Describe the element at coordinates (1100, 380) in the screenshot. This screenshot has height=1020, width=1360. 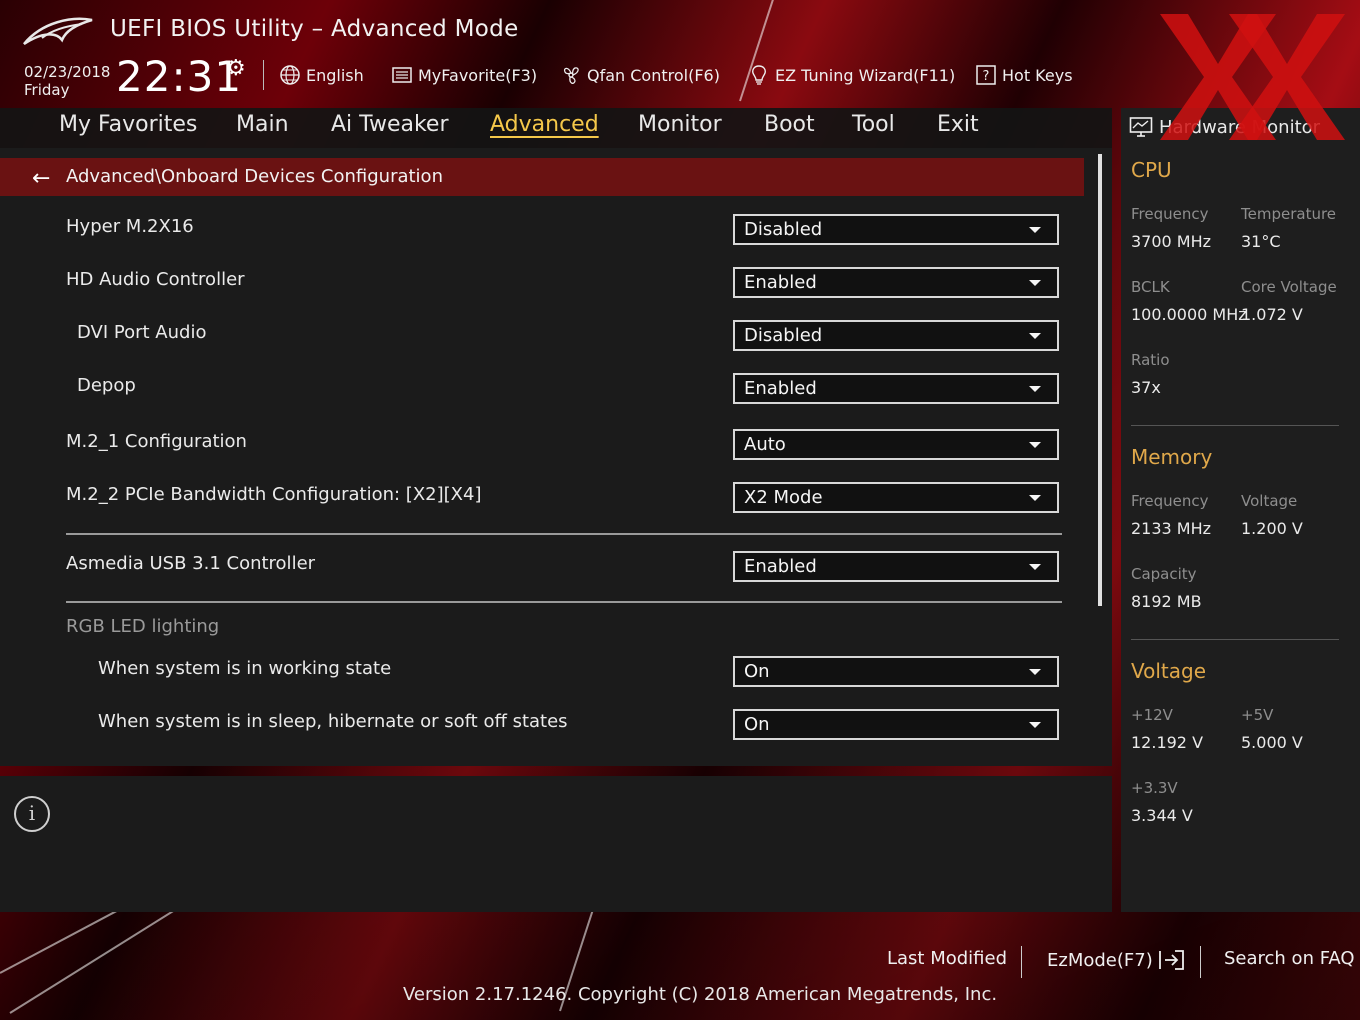
I see `scrollbar` at that location.